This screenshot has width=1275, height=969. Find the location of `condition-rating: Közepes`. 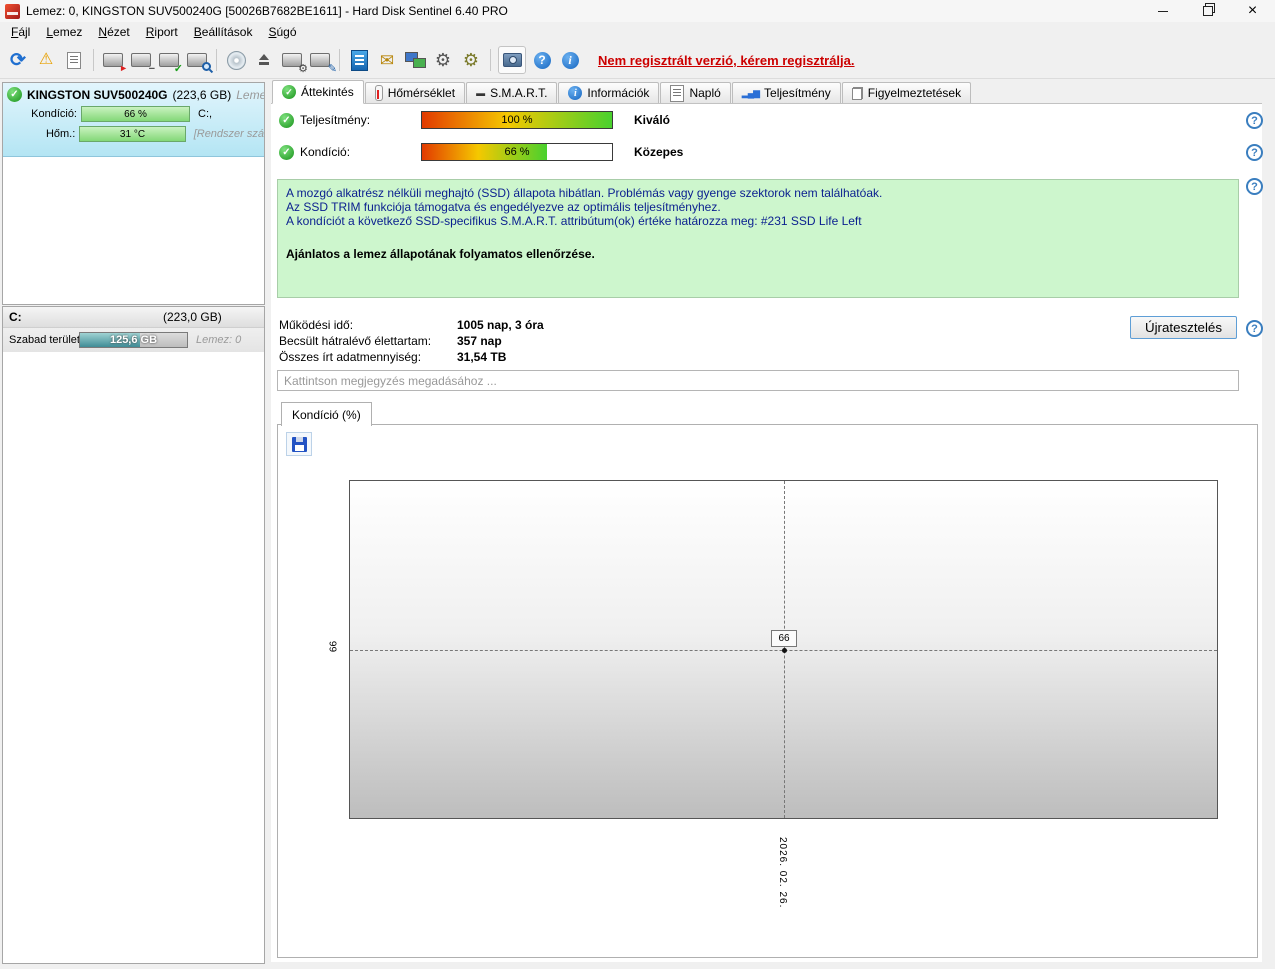

condition-rating: Közepes is located at coordinates (659, 152).